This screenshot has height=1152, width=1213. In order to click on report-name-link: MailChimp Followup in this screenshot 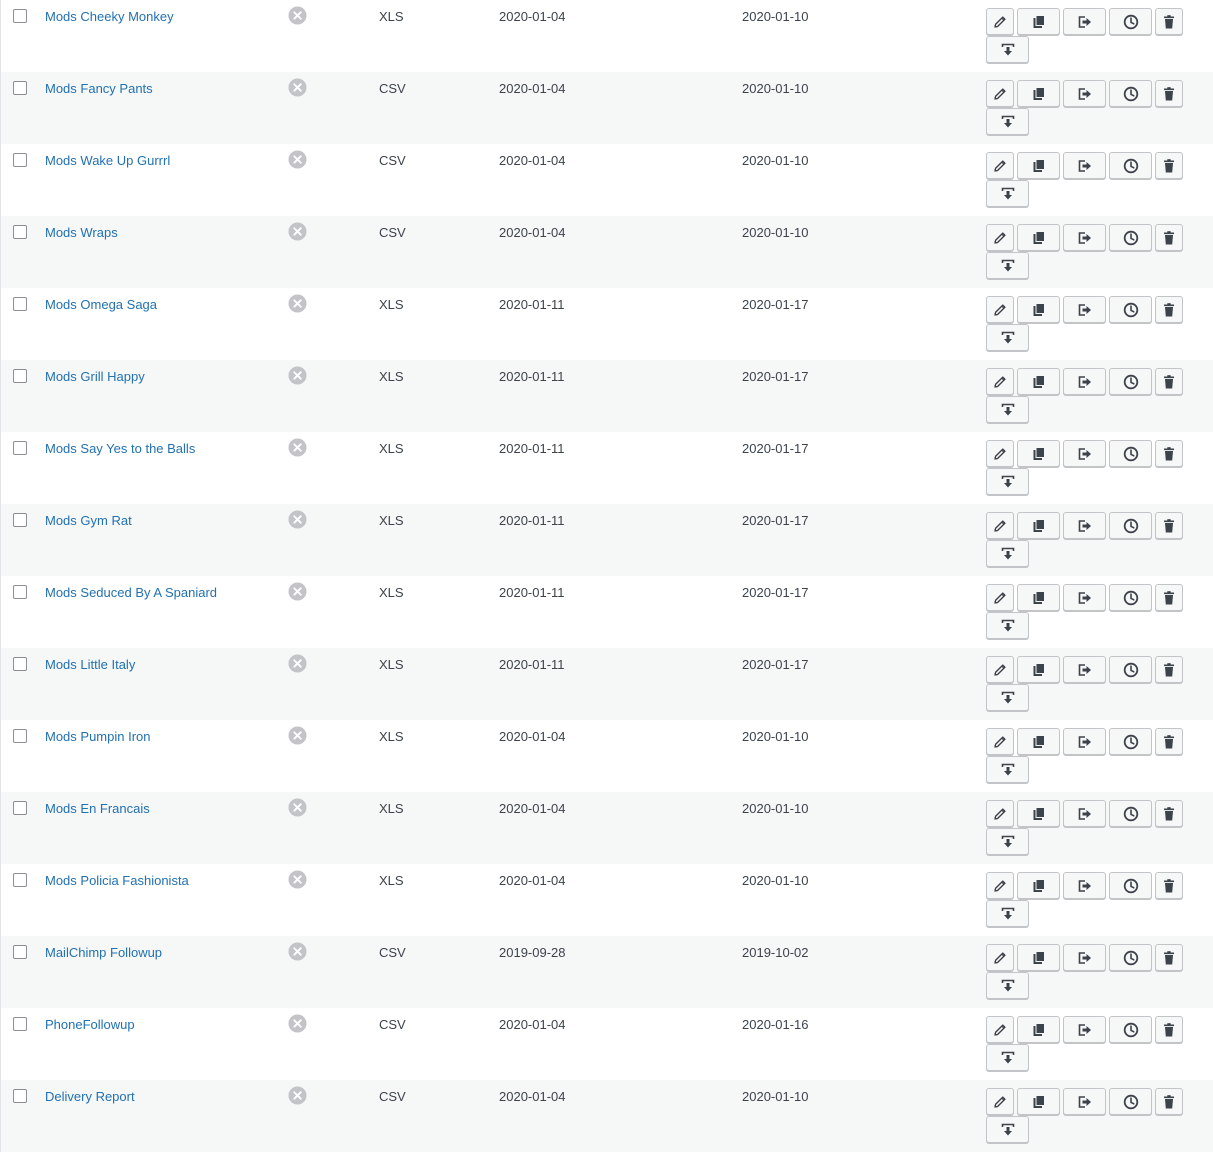, I will do `click(103, 952)`.